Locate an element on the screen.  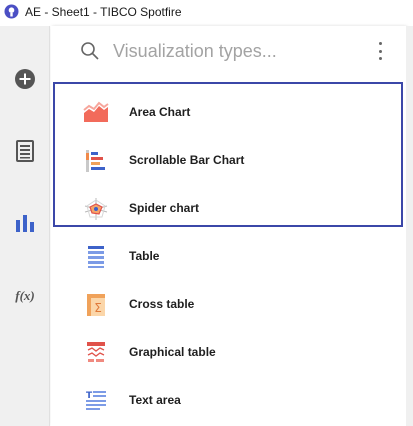
function-icon: f(x) is located at coordinates (25, 296).